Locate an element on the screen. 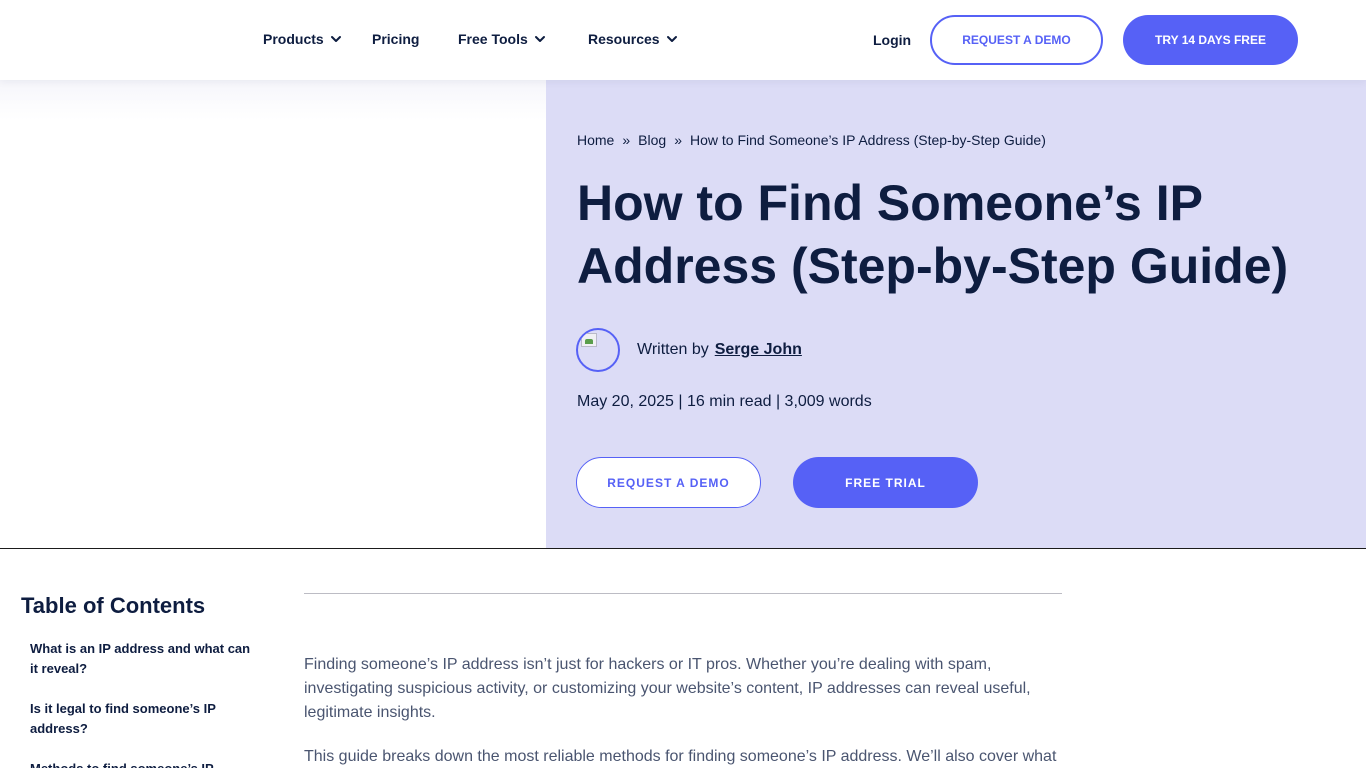 Image resolution: width=1366 pixels, height=768 pixels. nav-free-tools: Free Tools is located at coordinates (502, 39).